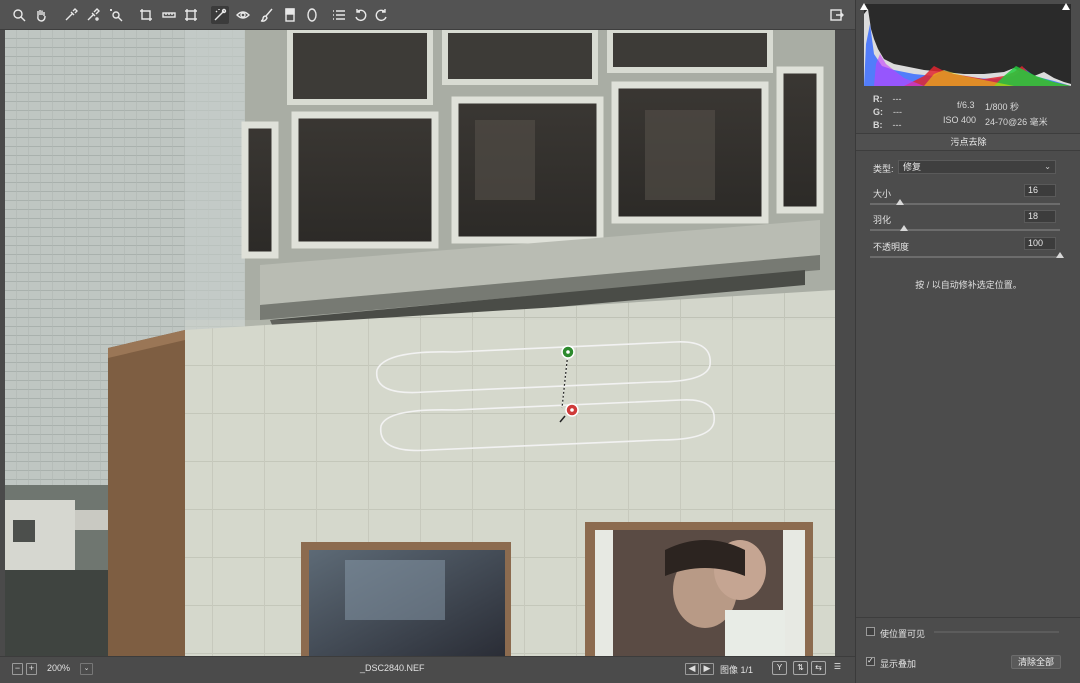  I want to click on toolbar, so click(427, 15).